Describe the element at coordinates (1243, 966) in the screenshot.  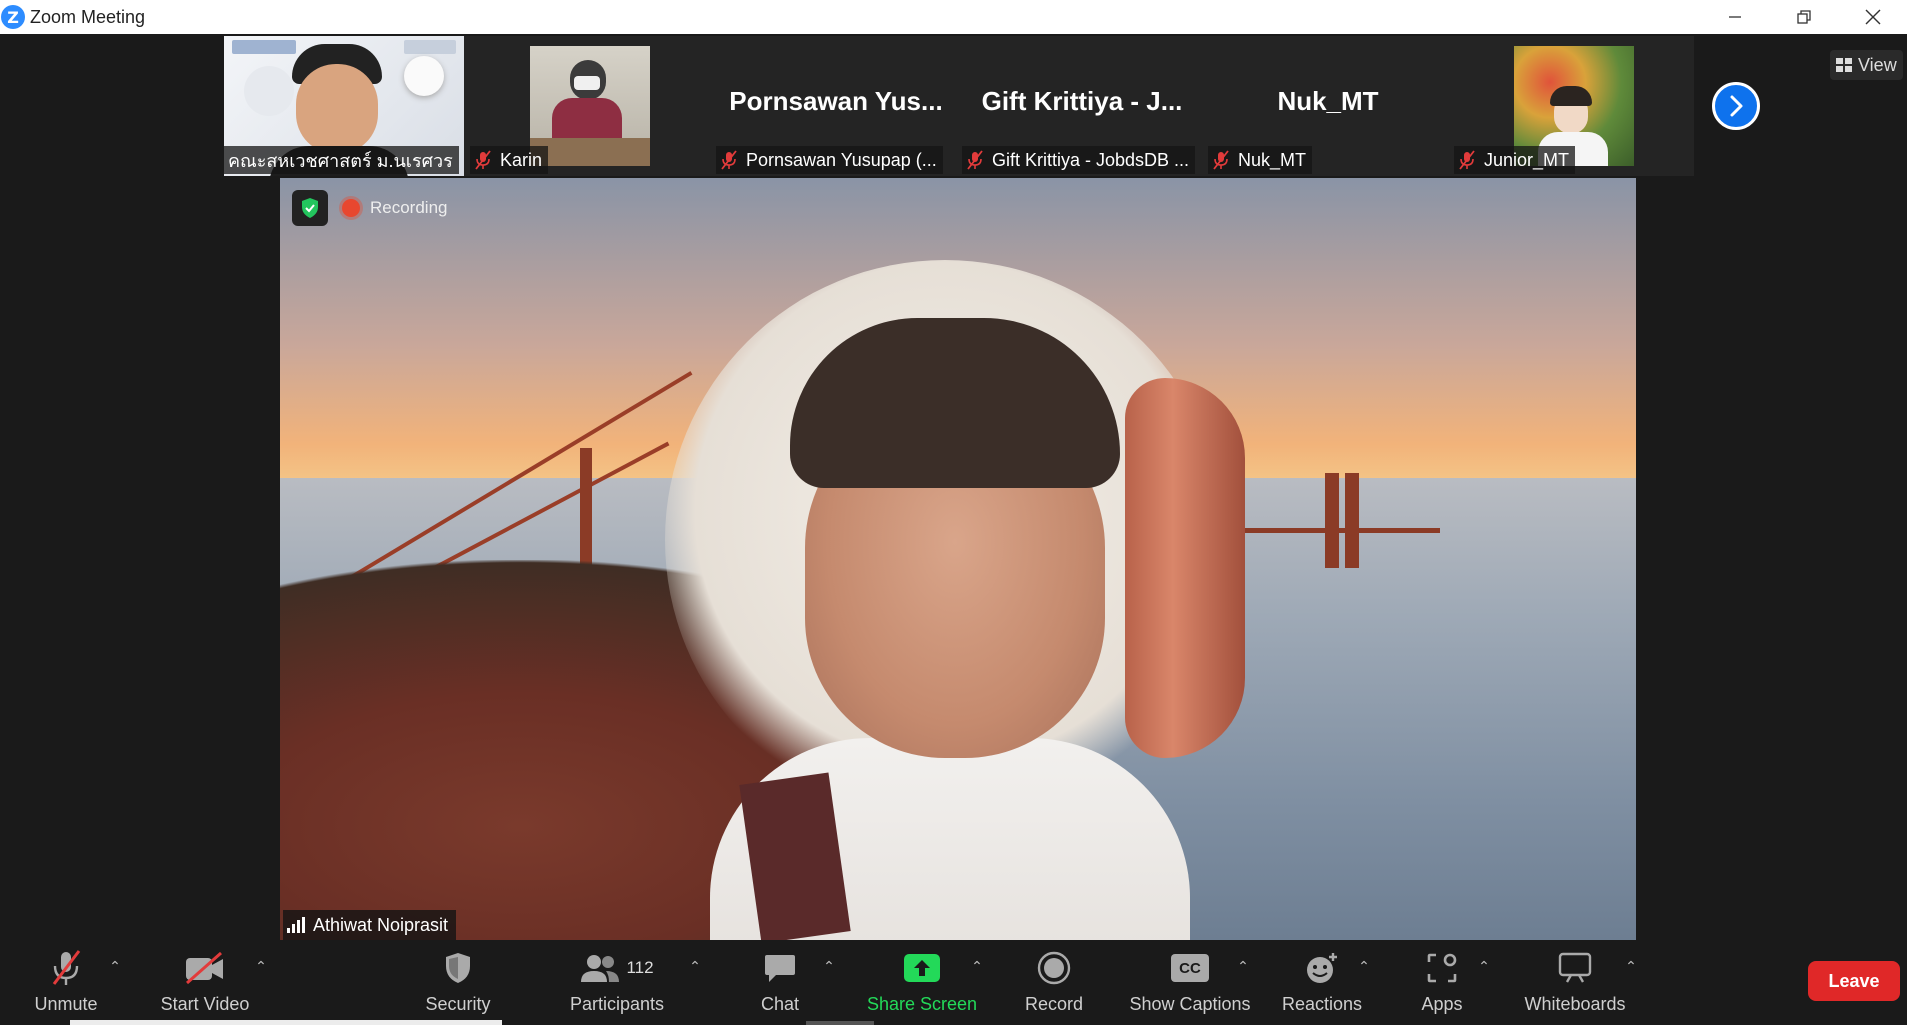
I see `captions-options-caret-icon: ⌃` at that location.